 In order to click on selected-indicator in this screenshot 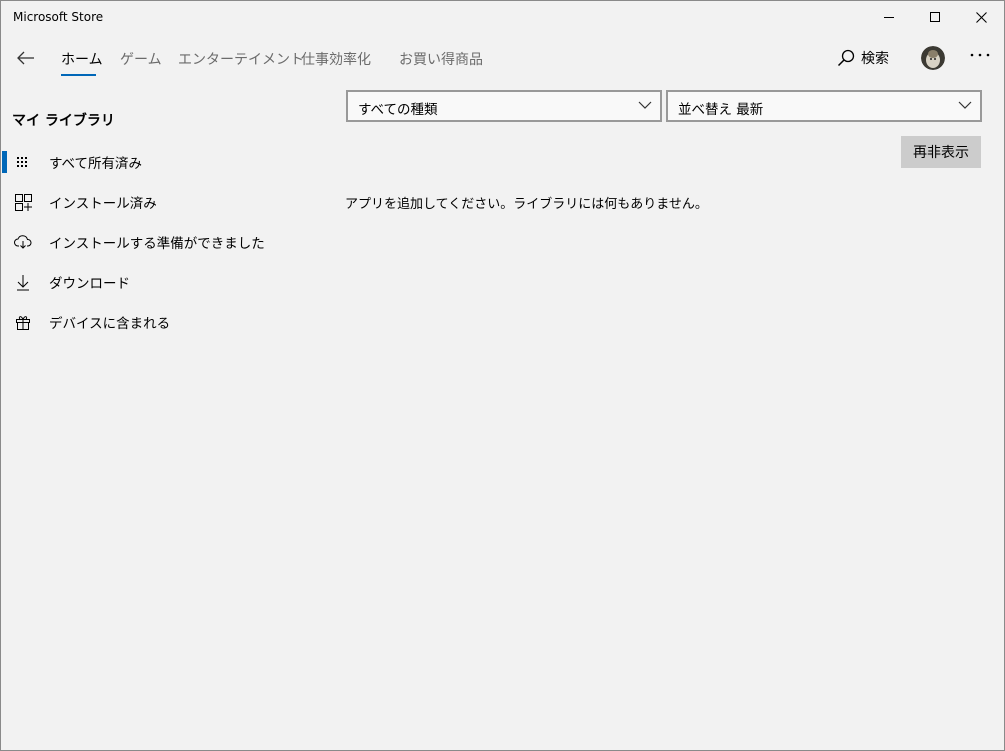, I will do `click(4, 162)`.